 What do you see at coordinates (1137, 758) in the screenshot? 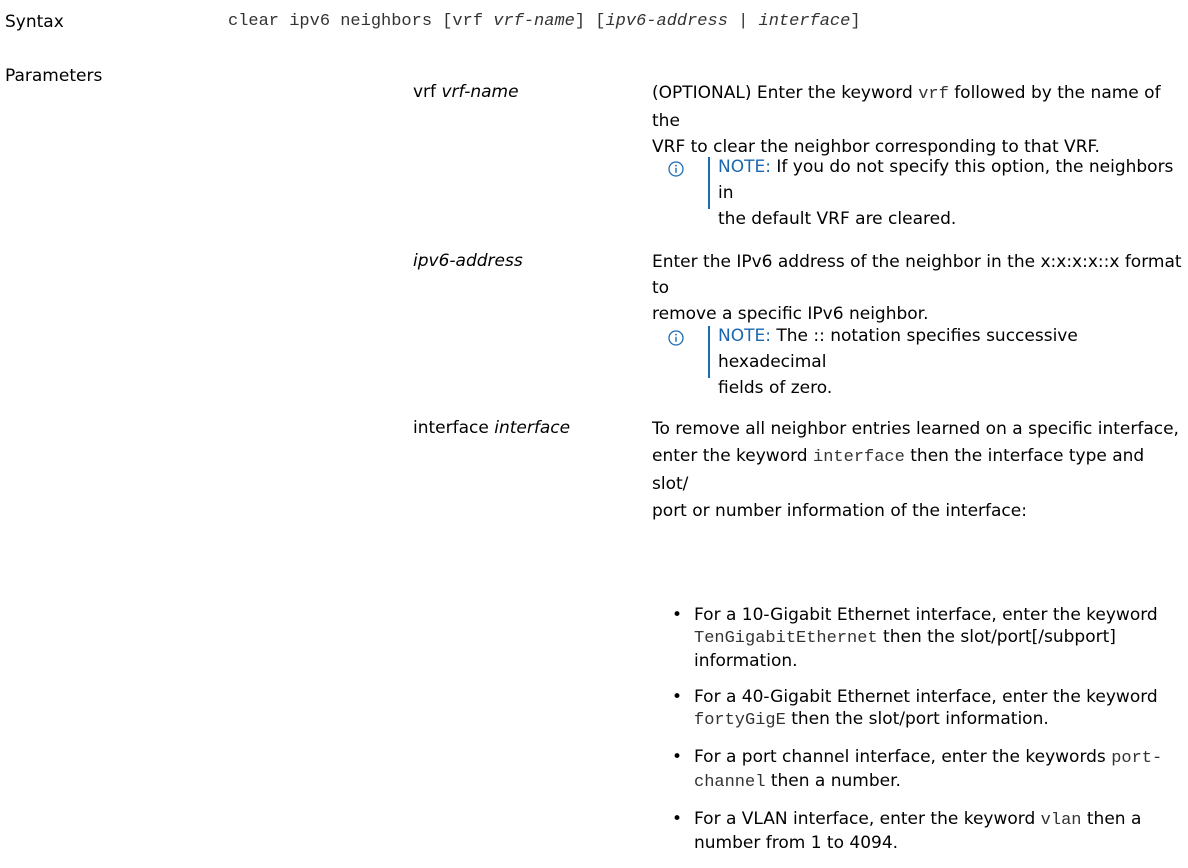
I see `port-keyword: port-` at bounding box center [1137, 758].